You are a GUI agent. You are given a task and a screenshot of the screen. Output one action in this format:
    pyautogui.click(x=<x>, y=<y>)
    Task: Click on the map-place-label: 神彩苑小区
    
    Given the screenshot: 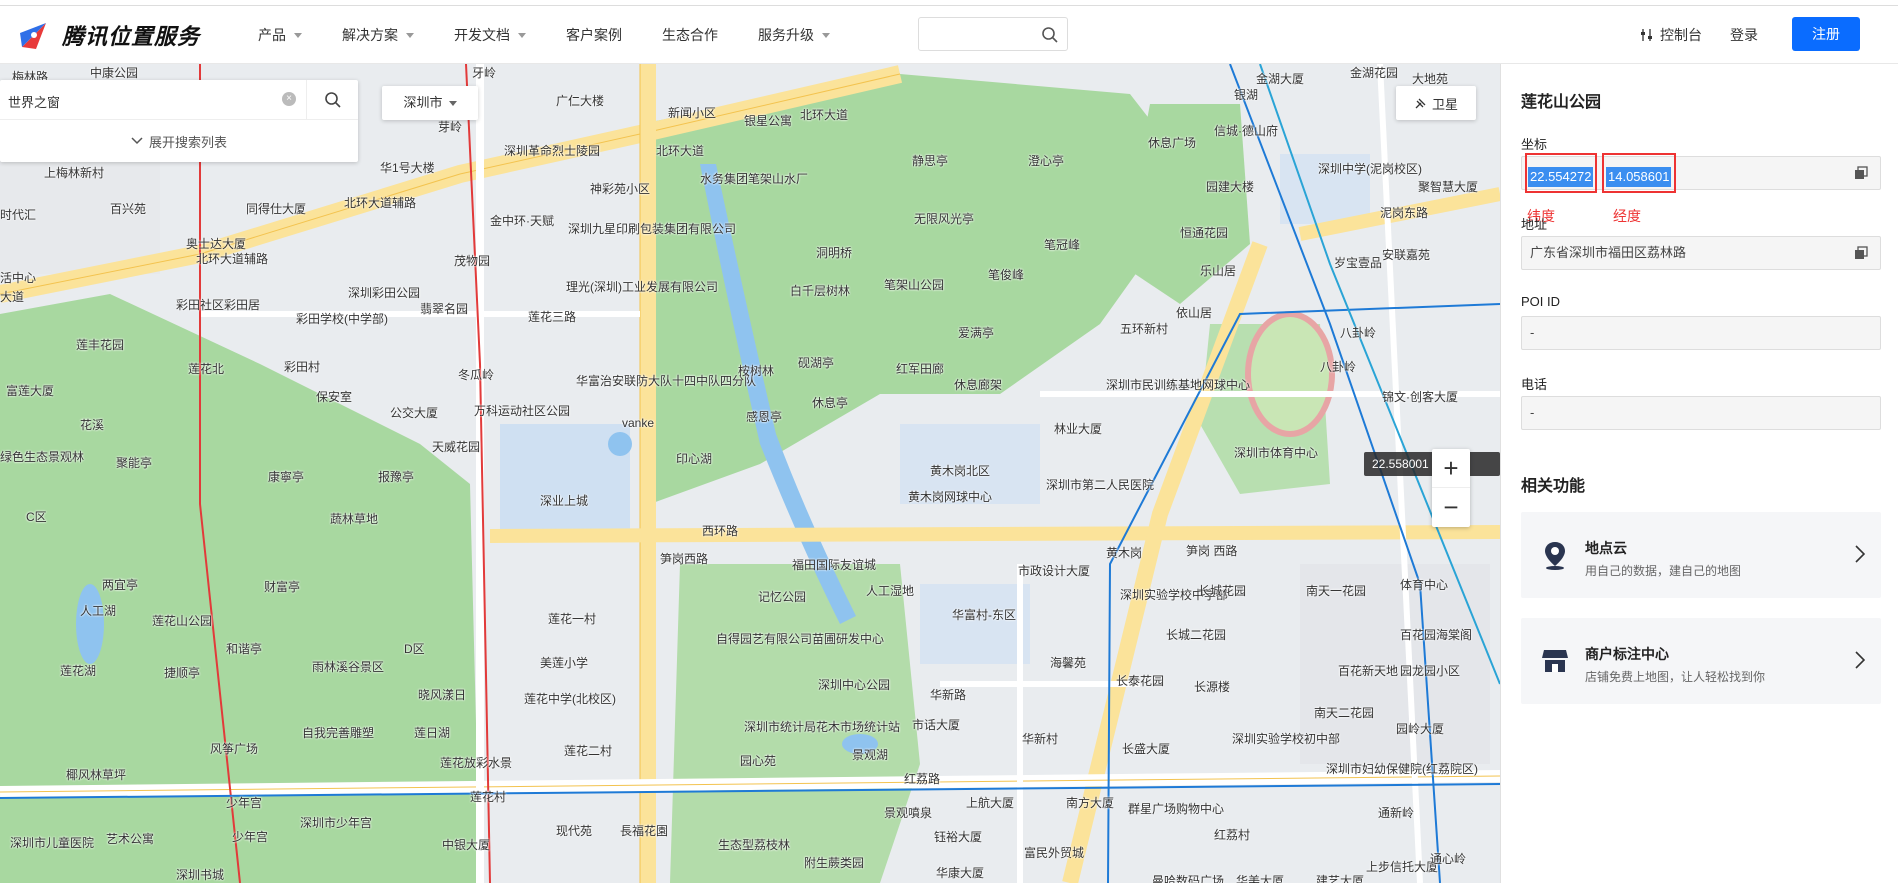 What is the action you would take?
    pyautogui.click(x=620, y=188)
    